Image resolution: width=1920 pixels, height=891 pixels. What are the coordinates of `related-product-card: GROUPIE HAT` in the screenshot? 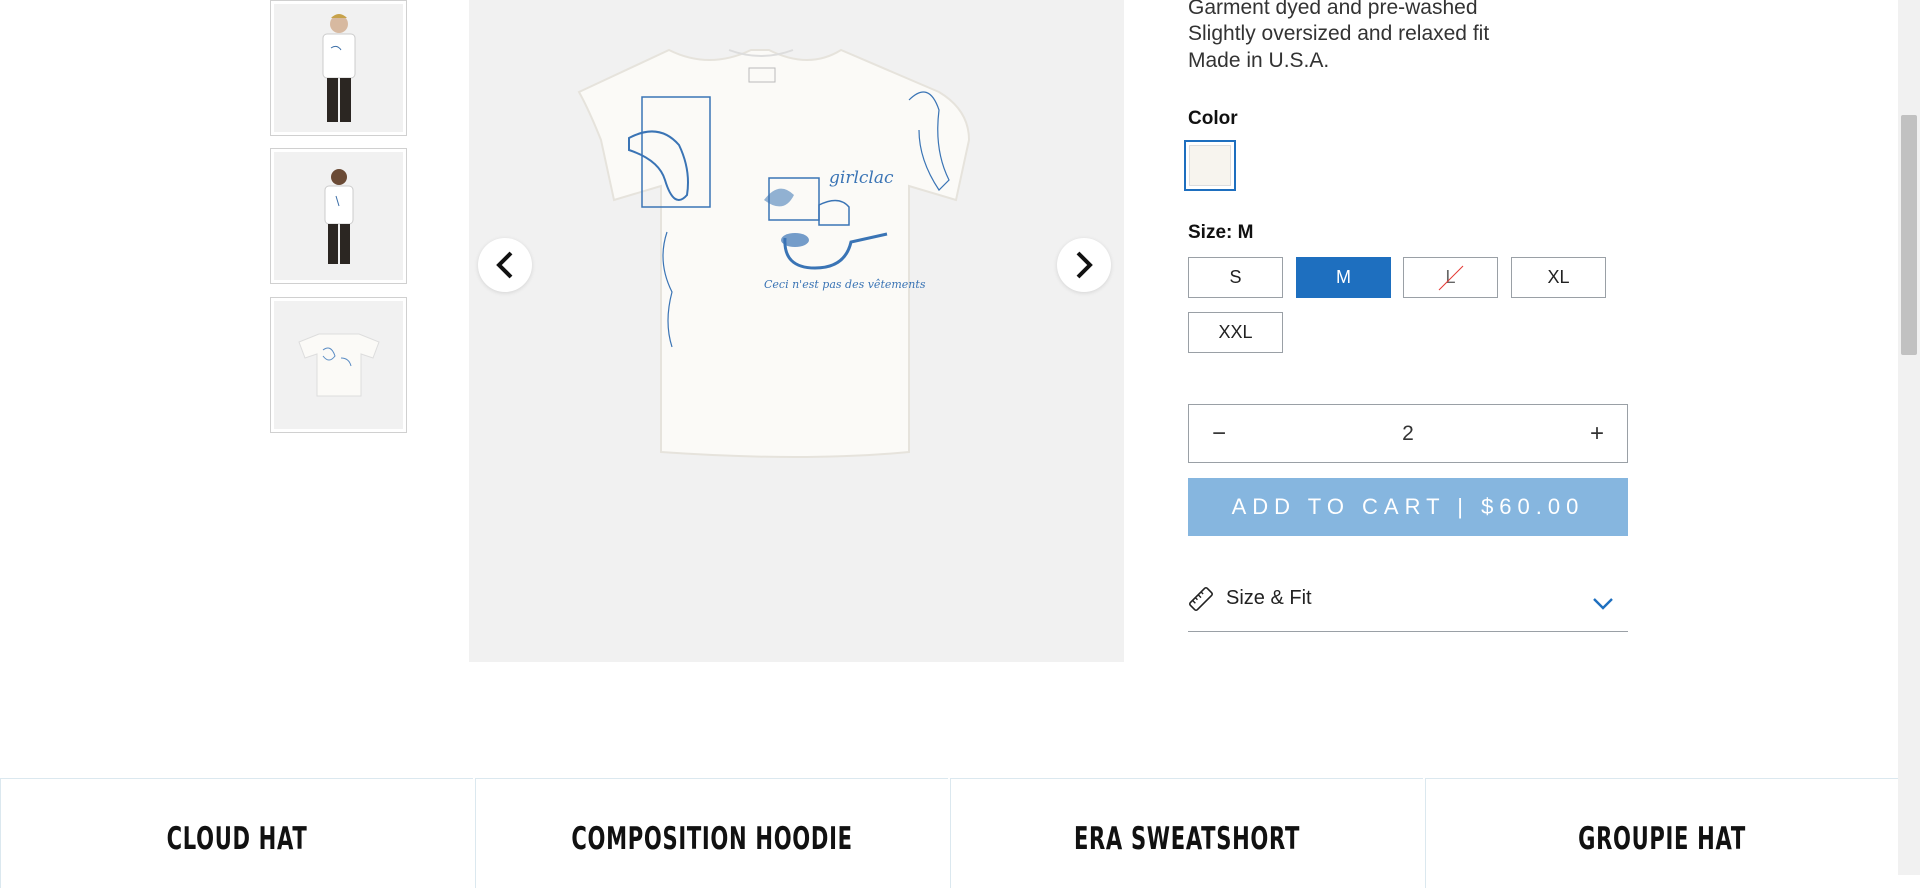 It's located at (1661, 833).